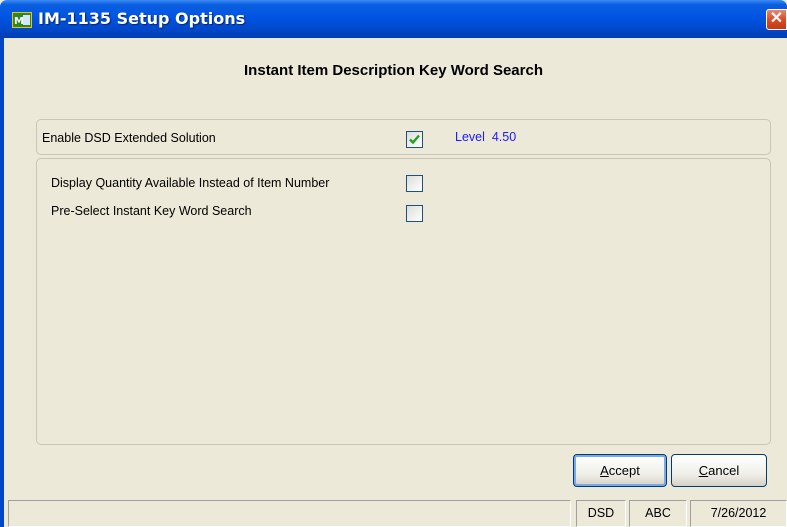 This screenshot has width=787, height=527. Describe the element at coordinates (2, 282) in the screenshot. I see `window-frame-left` at that location.